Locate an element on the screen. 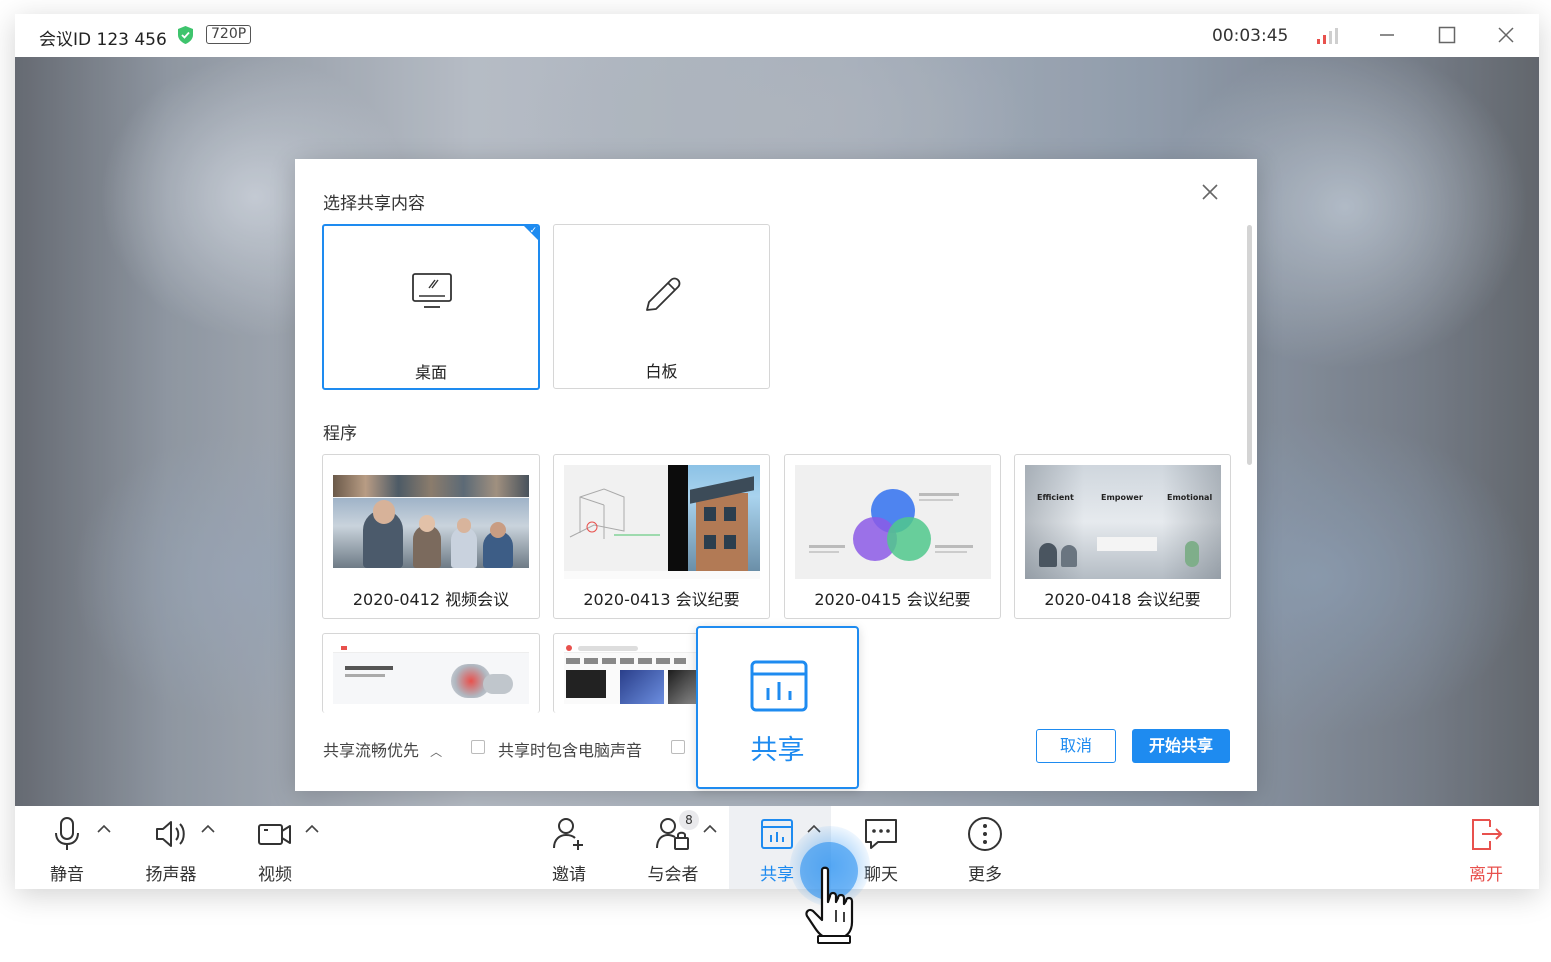 Image resolution: width=1551 pixels, height=962 pixels. meeting-toolbar: 静音 扬声器 视频 邀请 与会者 8 共享 聊天 更多 离开 is located at coordinates (777, 847).